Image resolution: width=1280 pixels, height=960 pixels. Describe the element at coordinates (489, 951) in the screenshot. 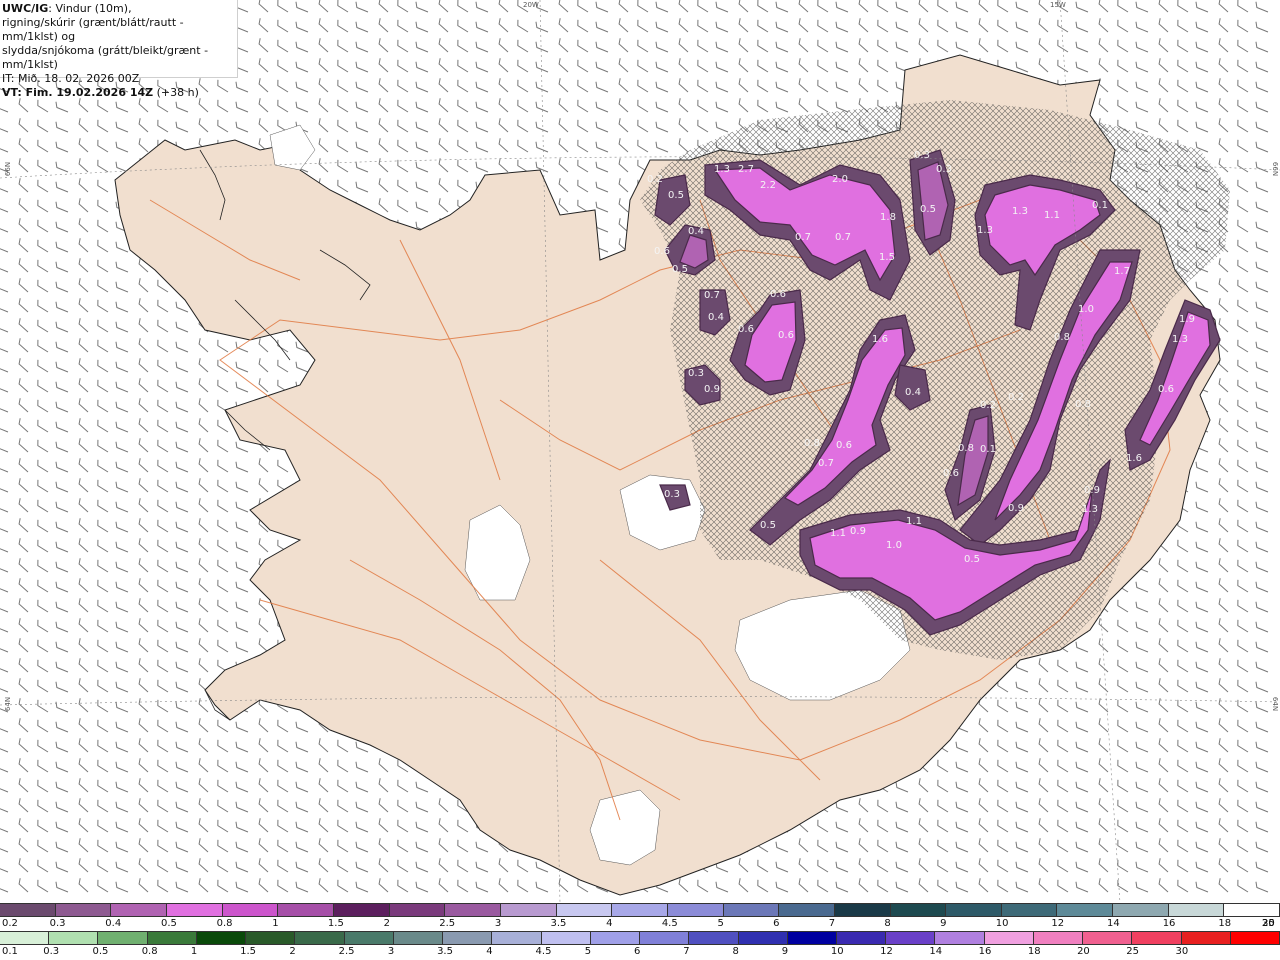

I see `rain-legend-label: 4` at that location.